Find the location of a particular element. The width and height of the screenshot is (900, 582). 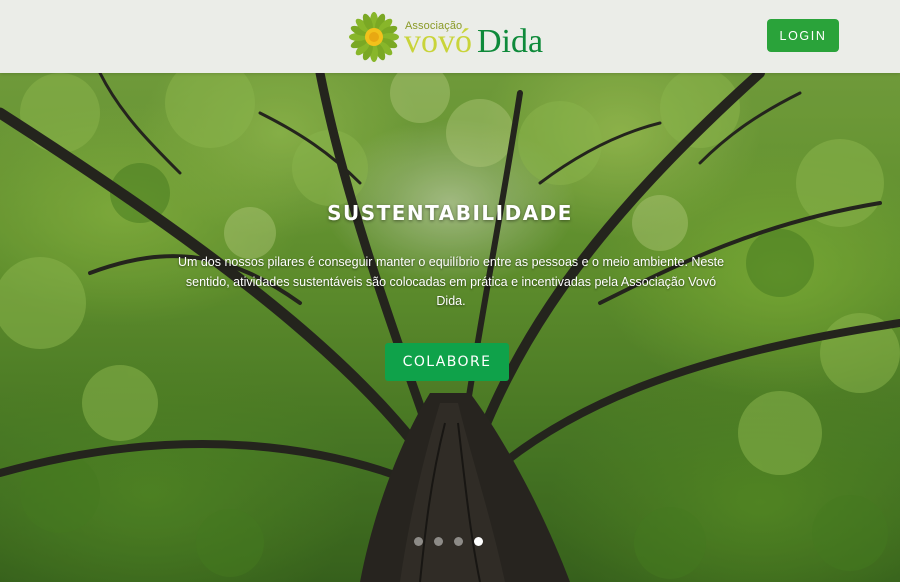

login-button: LOGIN is located at coordinates (803, 35).